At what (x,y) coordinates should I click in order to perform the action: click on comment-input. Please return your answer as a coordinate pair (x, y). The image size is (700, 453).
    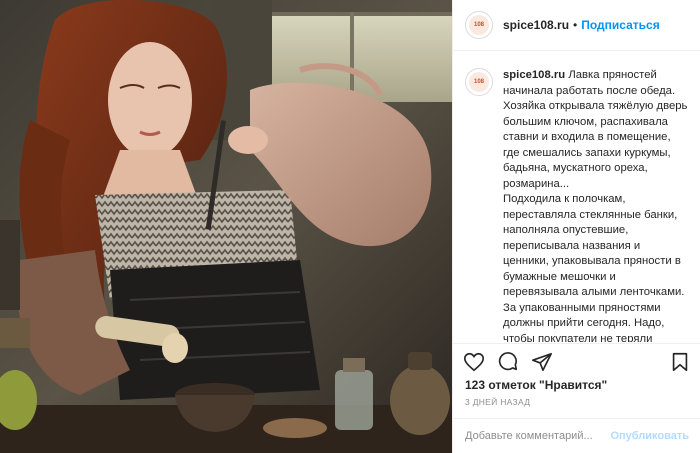
    Looking at the image, I should click on (538, 436).